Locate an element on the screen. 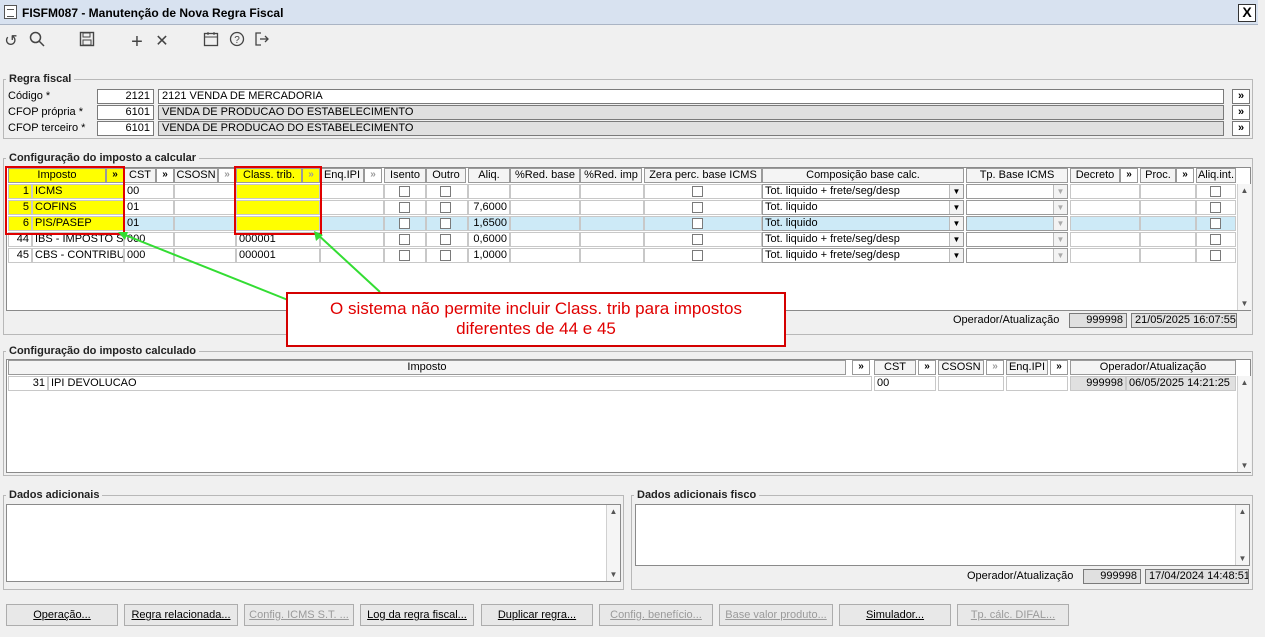 The height and width of the screenshot is (637, 1265). calc2-col-enq-ipi: Enq.IPI is located at coordinates (1027, 367).